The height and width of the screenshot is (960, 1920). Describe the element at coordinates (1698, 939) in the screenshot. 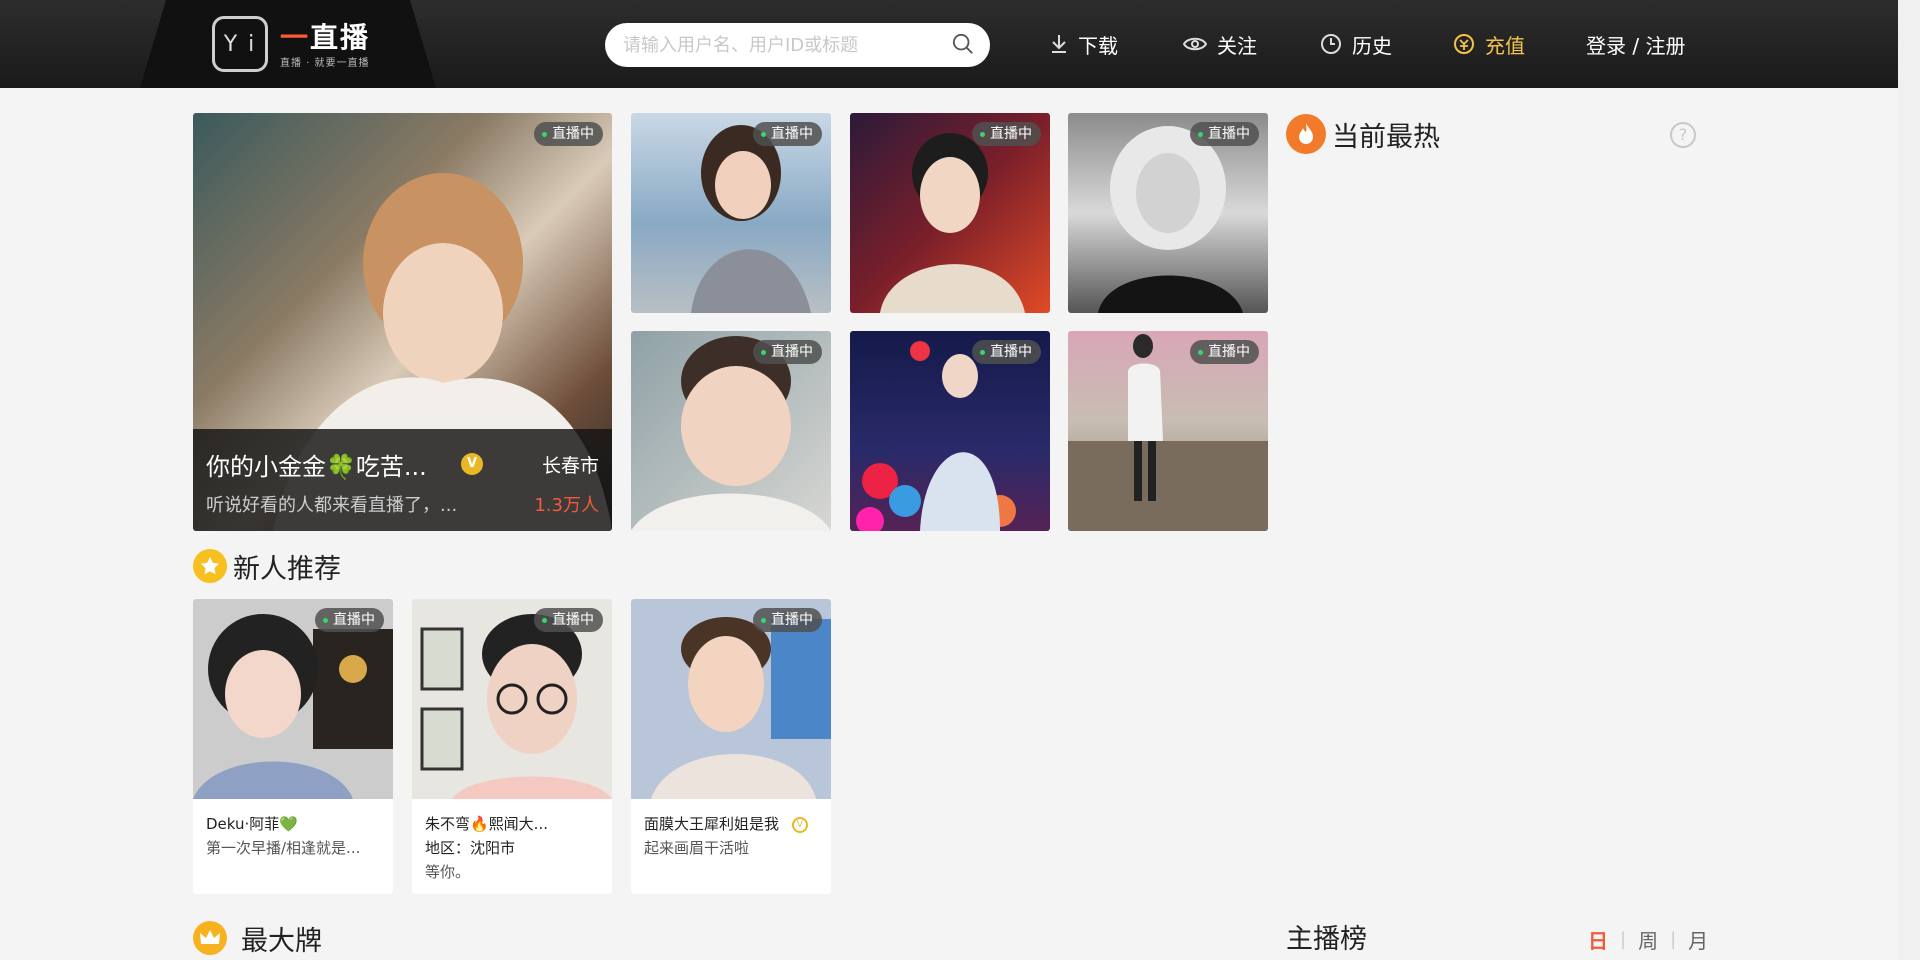

I see `rank-tab-month: 月` at that location.